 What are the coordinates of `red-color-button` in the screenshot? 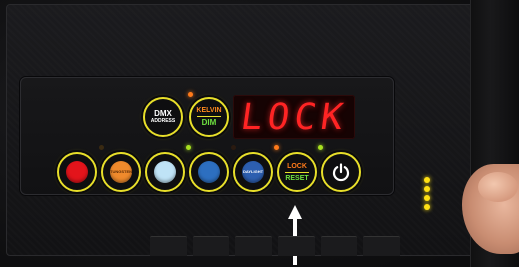 It's located at (77, 172).